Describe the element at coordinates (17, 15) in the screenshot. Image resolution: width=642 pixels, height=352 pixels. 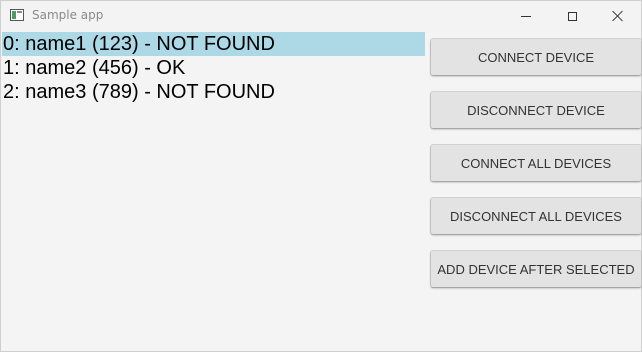
I see `app-window-icon` at that location.